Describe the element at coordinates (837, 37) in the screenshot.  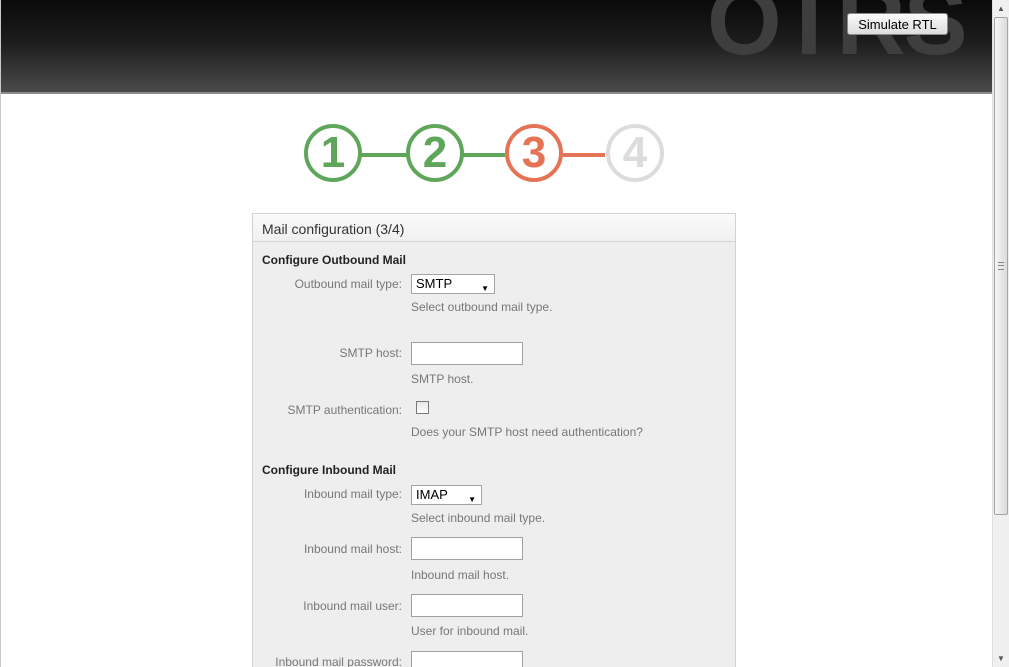
I see `otrs-logo: OTRS` at that location.